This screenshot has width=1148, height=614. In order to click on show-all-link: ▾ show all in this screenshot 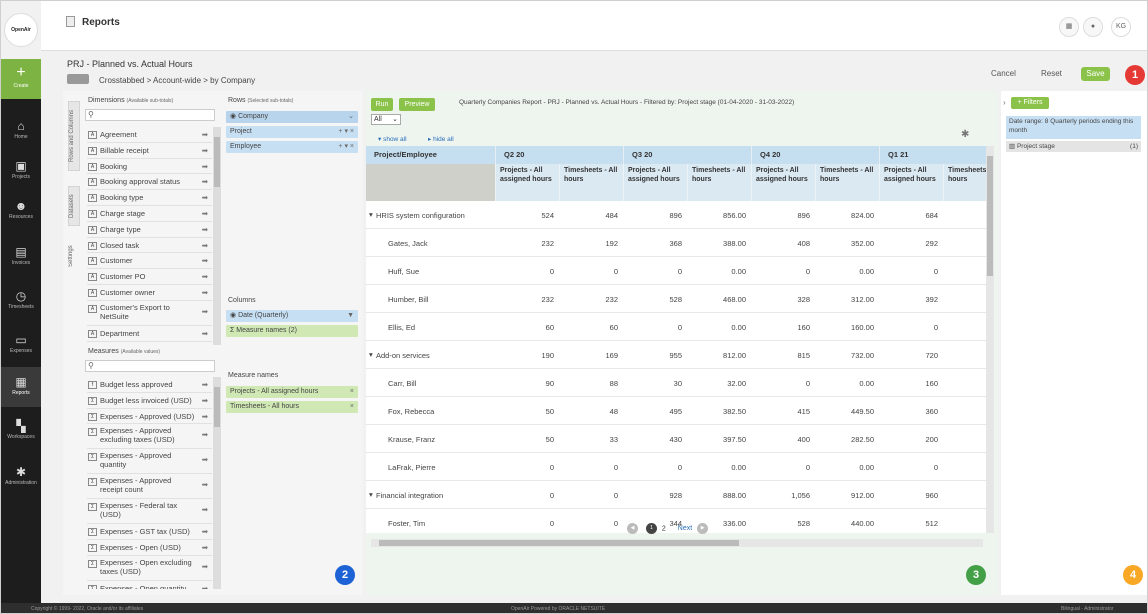, I will do `click(392, 139)`.